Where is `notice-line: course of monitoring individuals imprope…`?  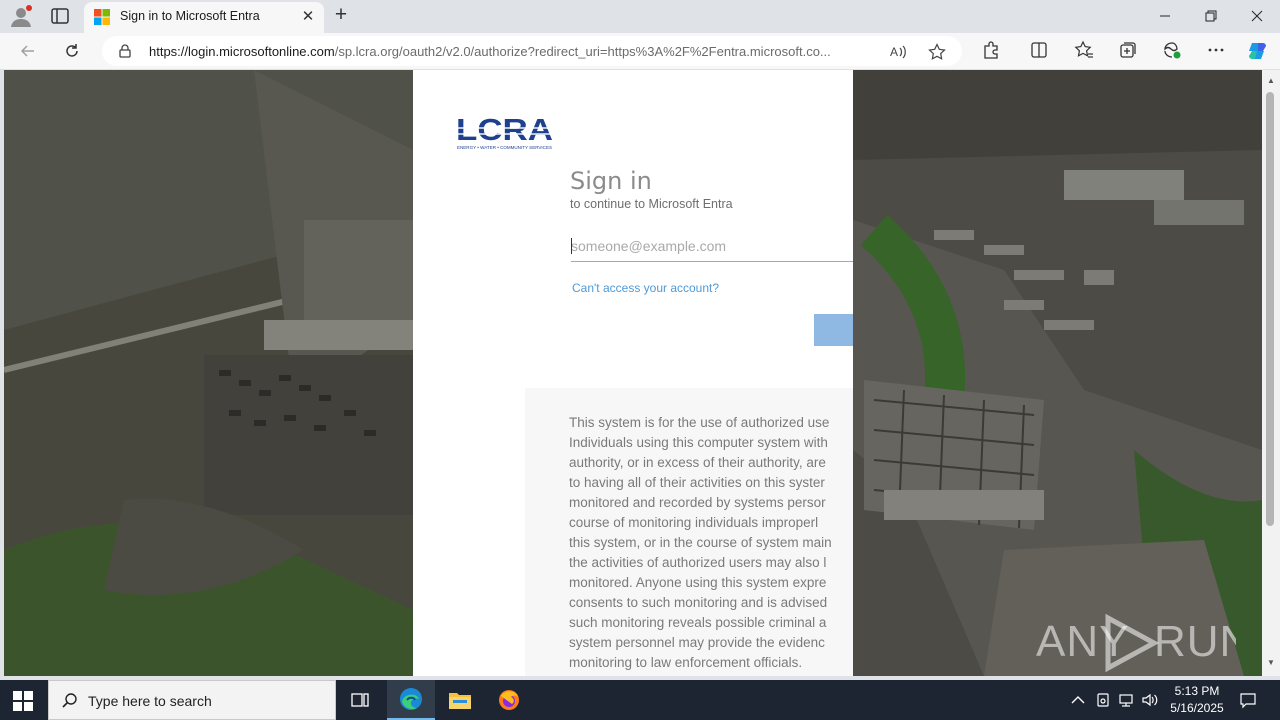 notice-line: course of monitoring individuals imprope… is located at coordinates (694, 522).